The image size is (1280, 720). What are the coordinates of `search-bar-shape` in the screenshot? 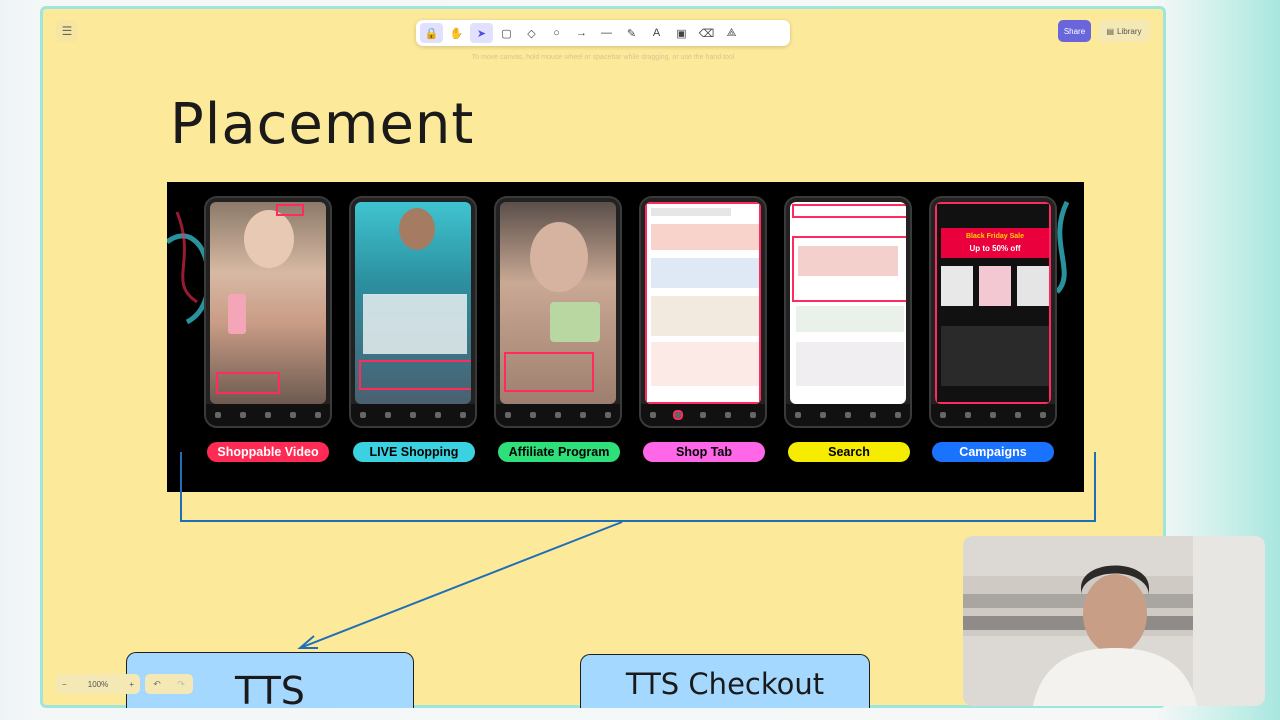 It's located at (691, 212).